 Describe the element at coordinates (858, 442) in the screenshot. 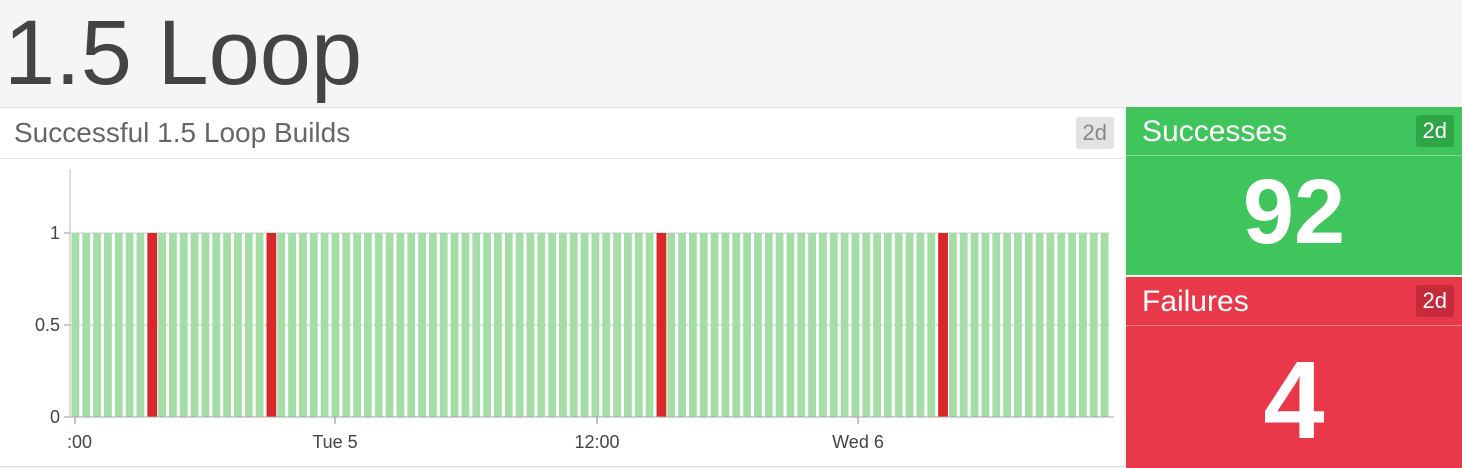

I see `x-tick-label: Wed 6` at that location.